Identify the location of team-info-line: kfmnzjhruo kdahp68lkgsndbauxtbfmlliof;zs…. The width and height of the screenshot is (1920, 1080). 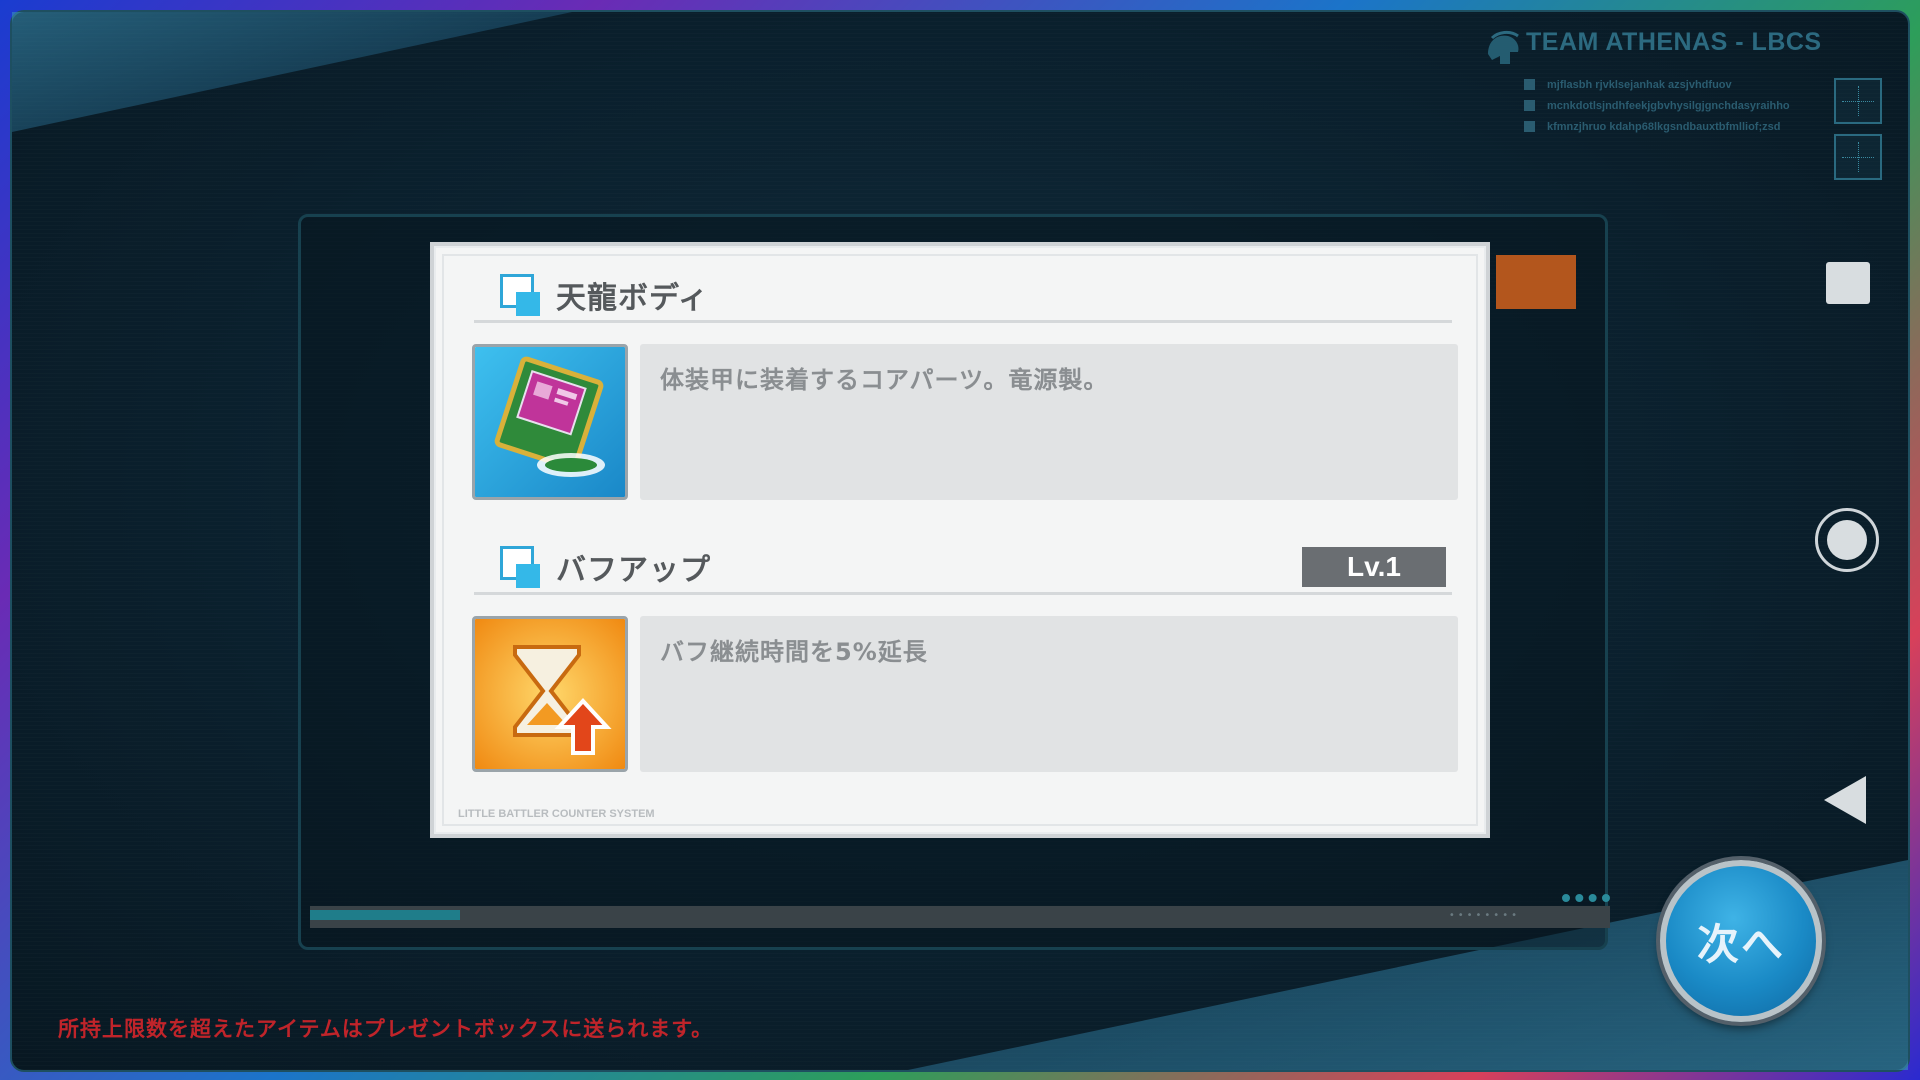
(1674, 126).